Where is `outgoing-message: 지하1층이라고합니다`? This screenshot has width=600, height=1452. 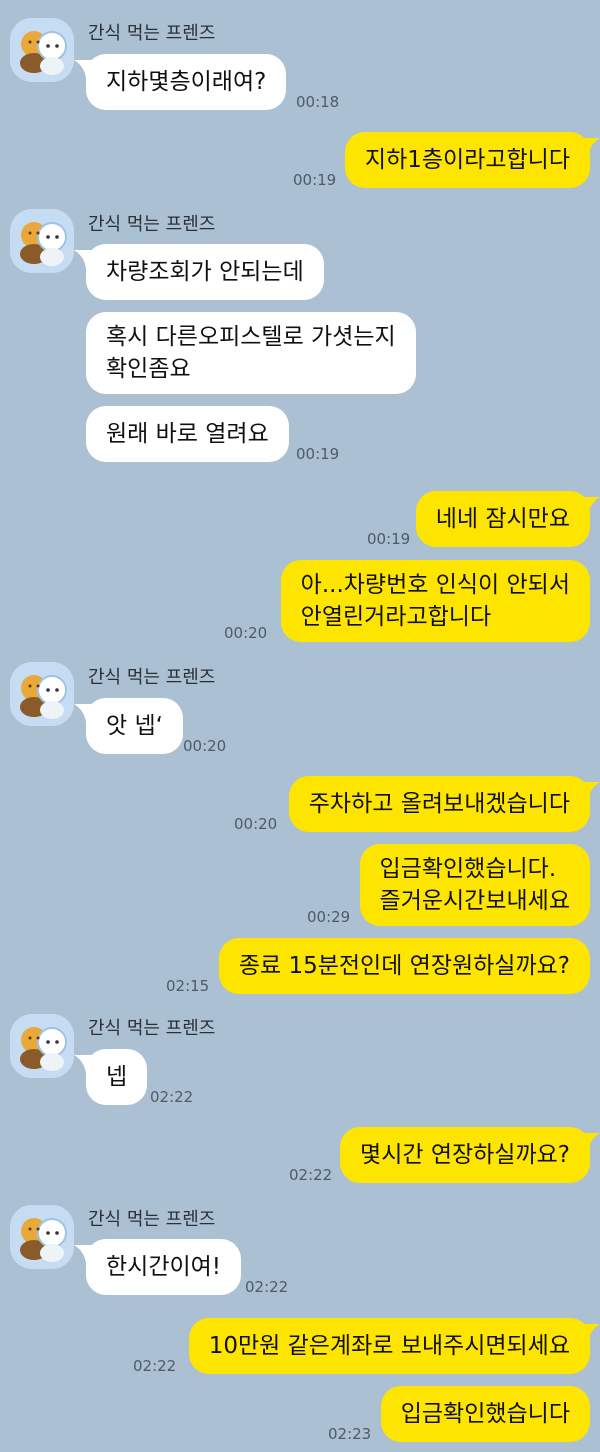 outgoing-message: 지하1층이라고합니다 is located at coordinates (467, 160).